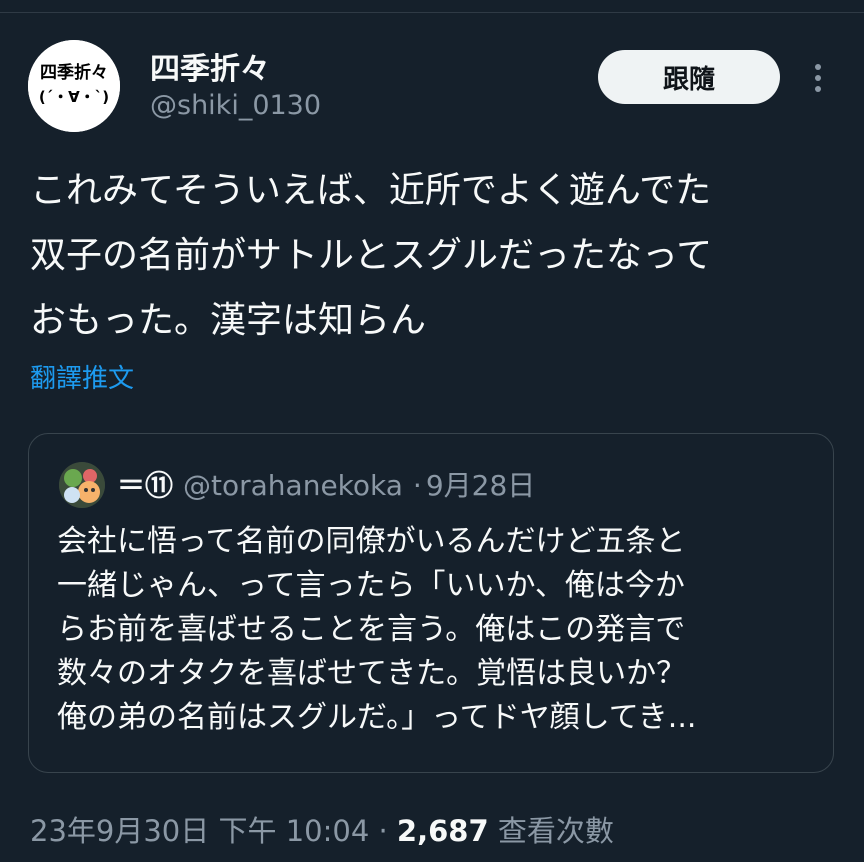  What do you see at coordinates (371, 190) in the screenshot?
I see `tweet-line: これみてそういえば、近所でよく遊んでた` at bounding box center [371, 190].